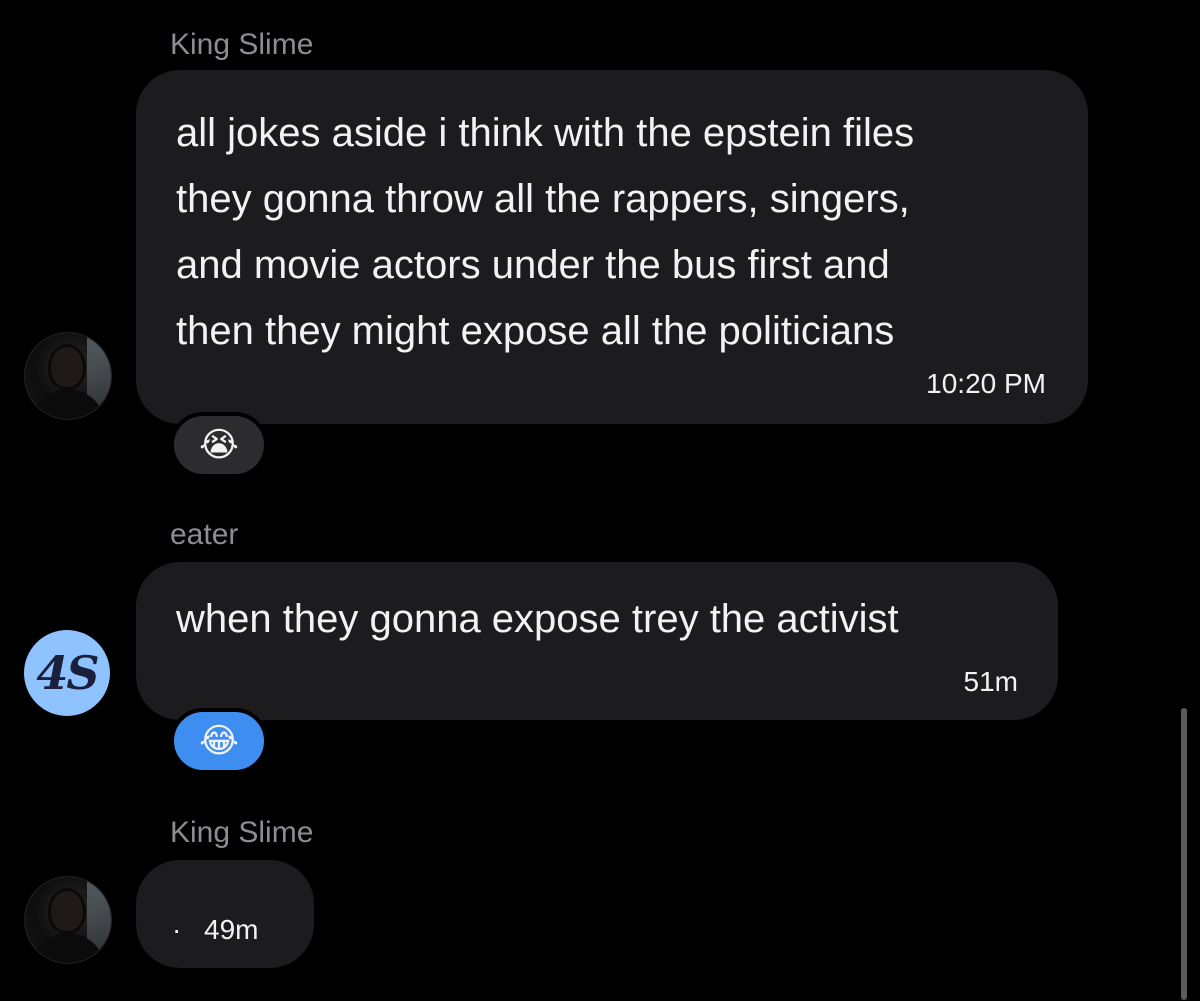  What do you see at coordinates (1184, 854) in the screenshot?
I see `scrollbar` at bounding box center [1184, 854].